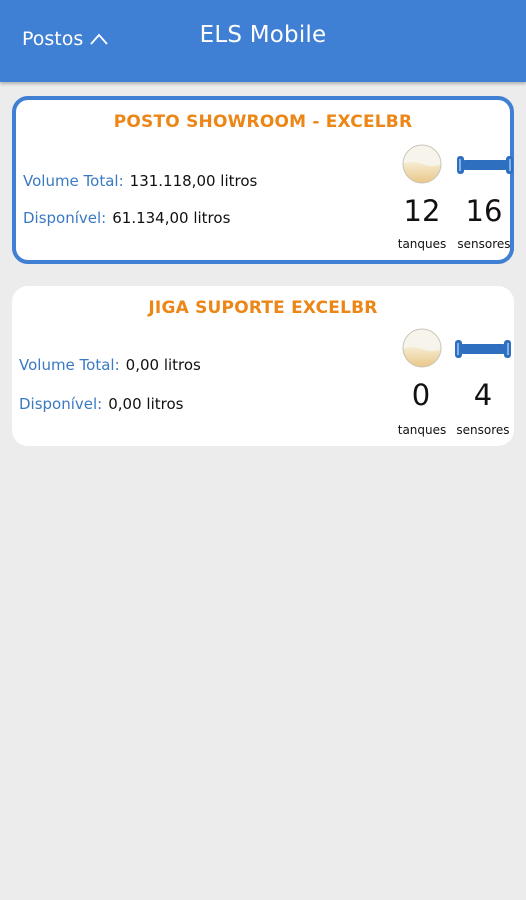 This screenshot has width=526, height=900. I want to click on volume-total-row: Volume Total: 0,00 litros, so click(110, 365).